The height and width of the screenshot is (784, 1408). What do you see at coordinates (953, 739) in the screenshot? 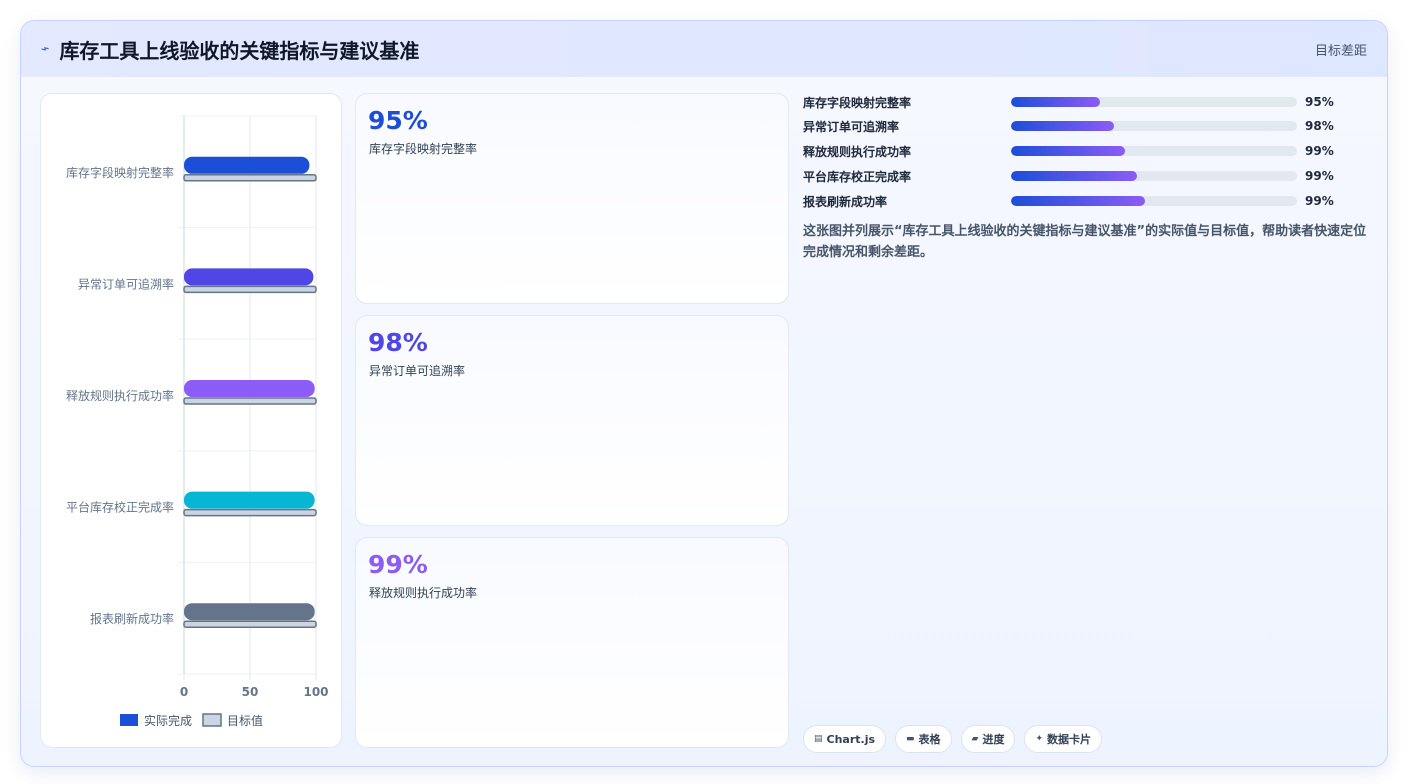
I see `tag-chips: ▤ Chart.js ▬ 表格 ▰ 进度 ✦ 数据卡片` at bounding box center [953, 739].